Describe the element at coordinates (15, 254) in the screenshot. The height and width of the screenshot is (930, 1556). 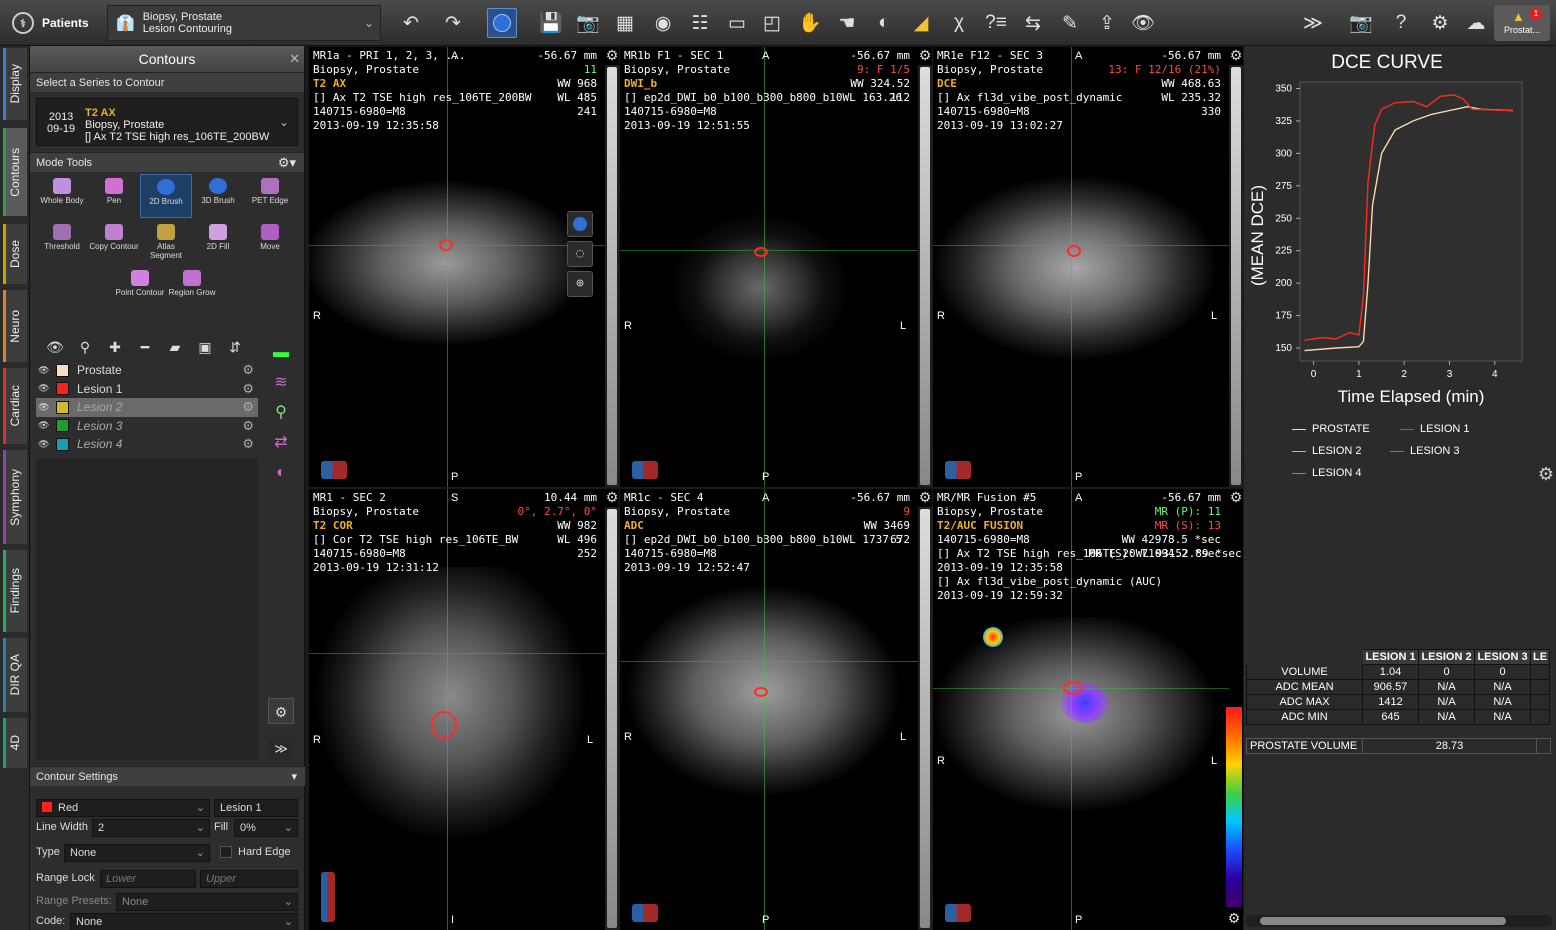
I see `tab-dose: Dose` at that location.